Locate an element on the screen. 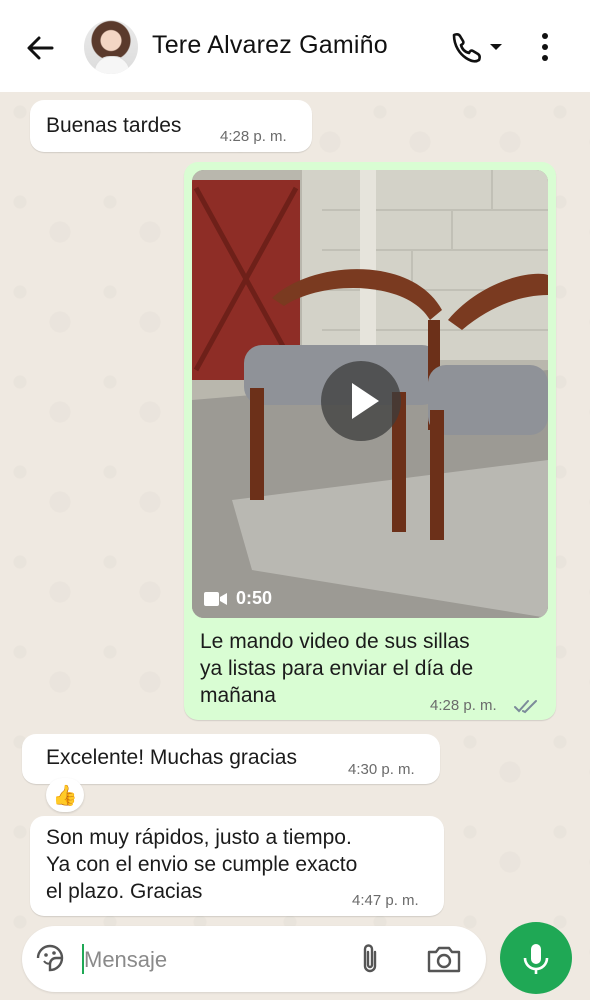 The image size is (590, 1000). message-time: 4:47 p. m. is located at coordinates (385, 900).